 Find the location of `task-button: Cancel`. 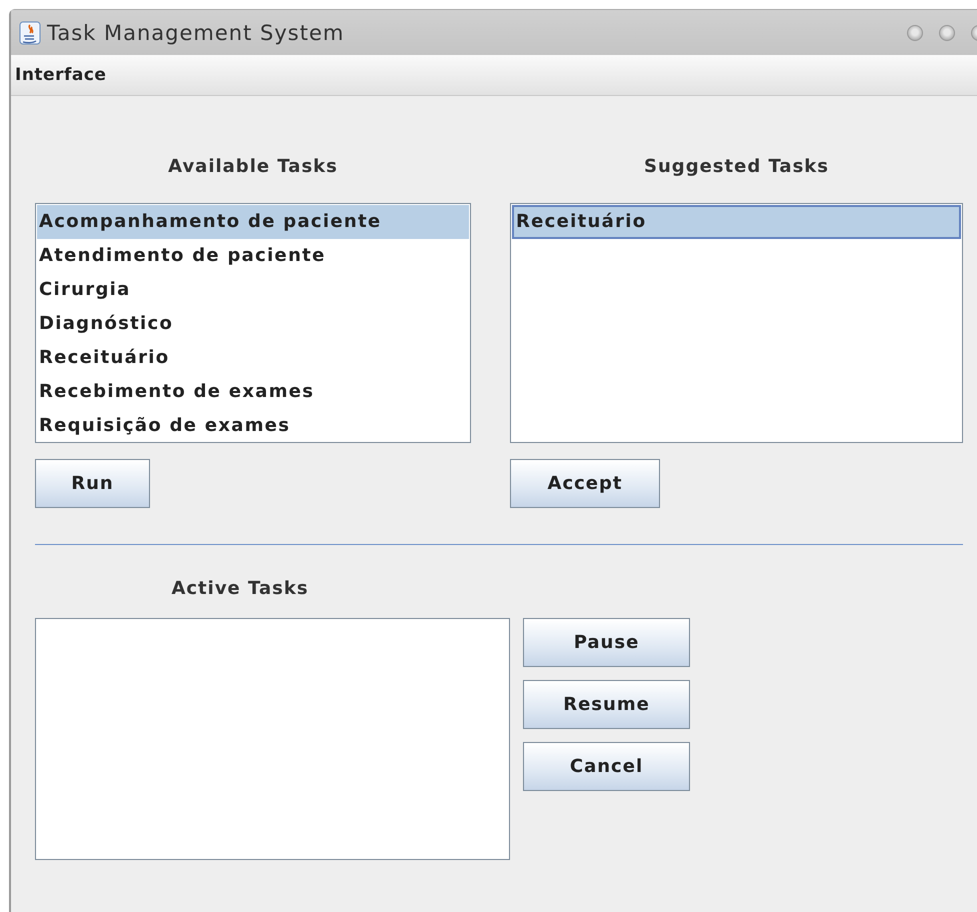

task-button: Cancel is located at coordinates (606, 766).